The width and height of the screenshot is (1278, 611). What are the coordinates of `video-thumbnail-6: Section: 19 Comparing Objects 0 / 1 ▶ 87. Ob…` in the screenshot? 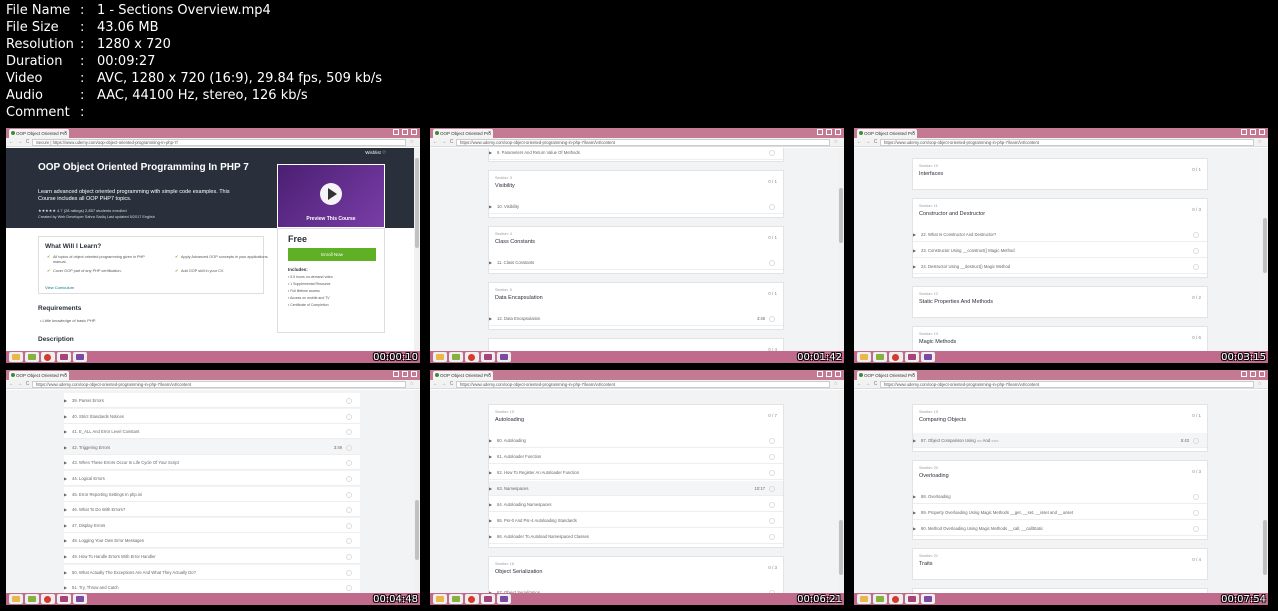 It's located at (1061, 487).